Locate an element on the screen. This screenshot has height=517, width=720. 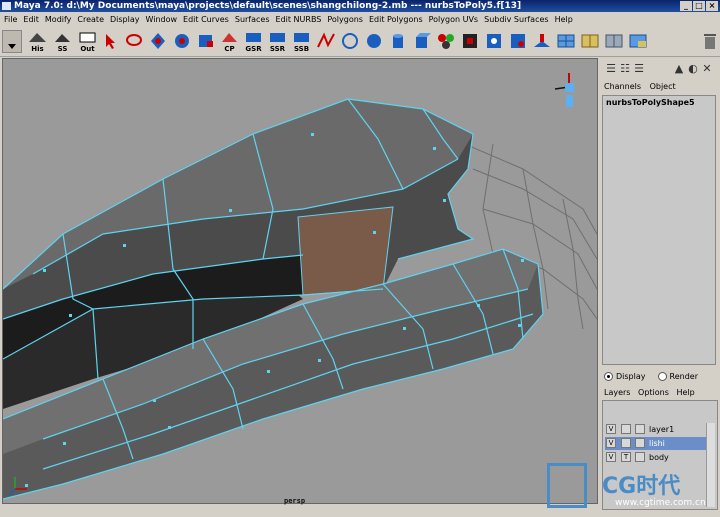
layer-row: V layer1 is located at coordinates (656, 429).